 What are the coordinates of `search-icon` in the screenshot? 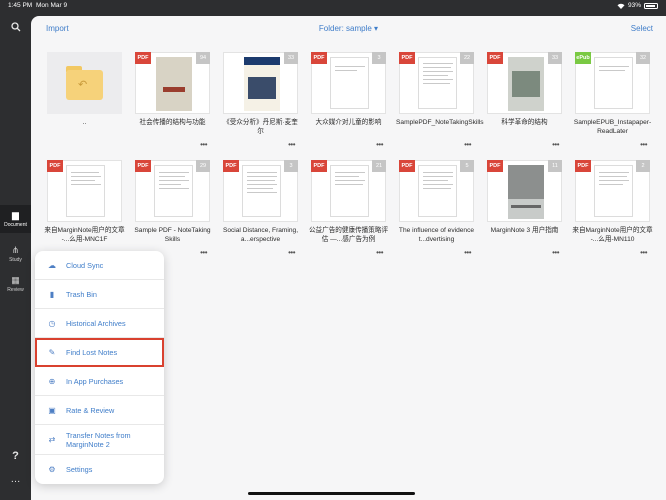 It's located at (15, 28).